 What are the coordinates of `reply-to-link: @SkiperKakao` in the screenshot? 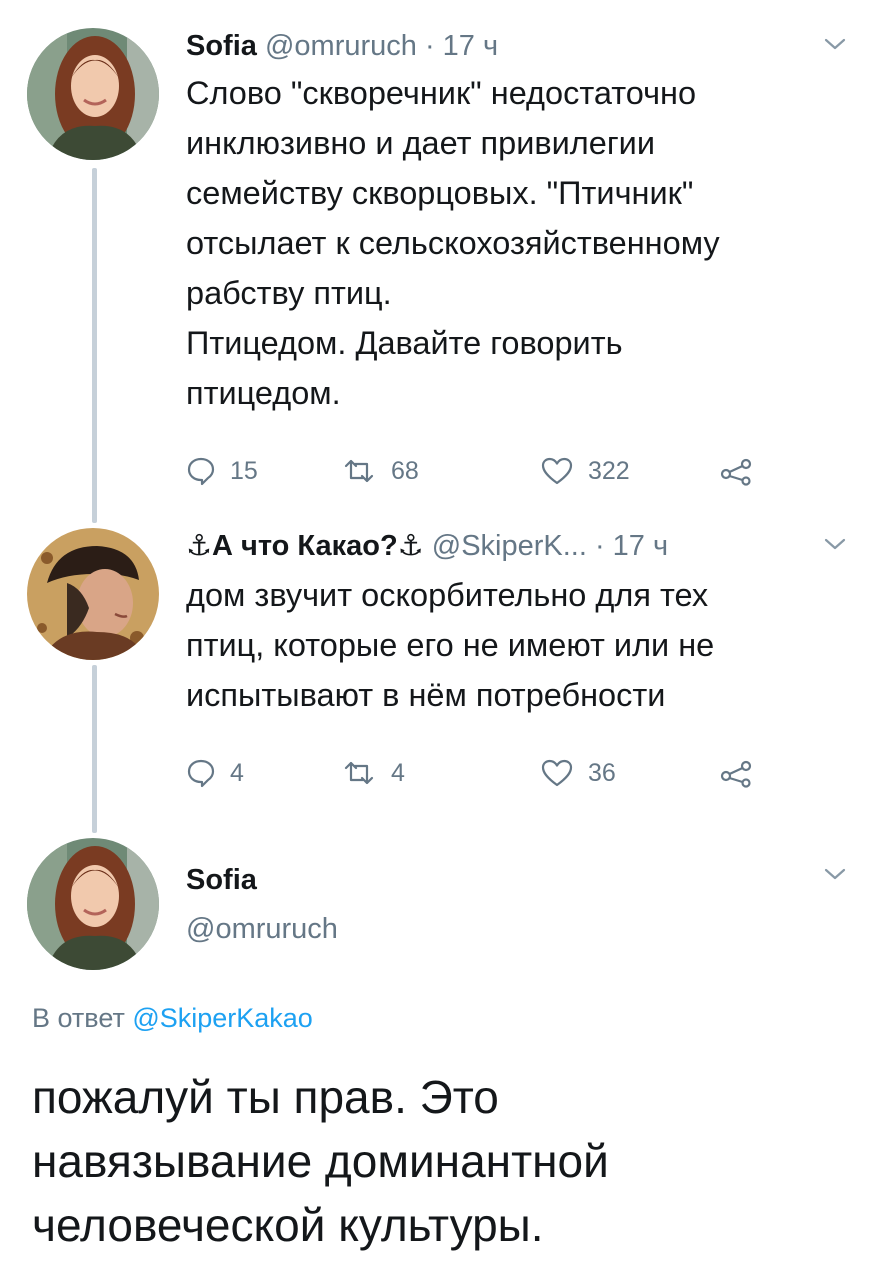 It's located at (222, 1018).